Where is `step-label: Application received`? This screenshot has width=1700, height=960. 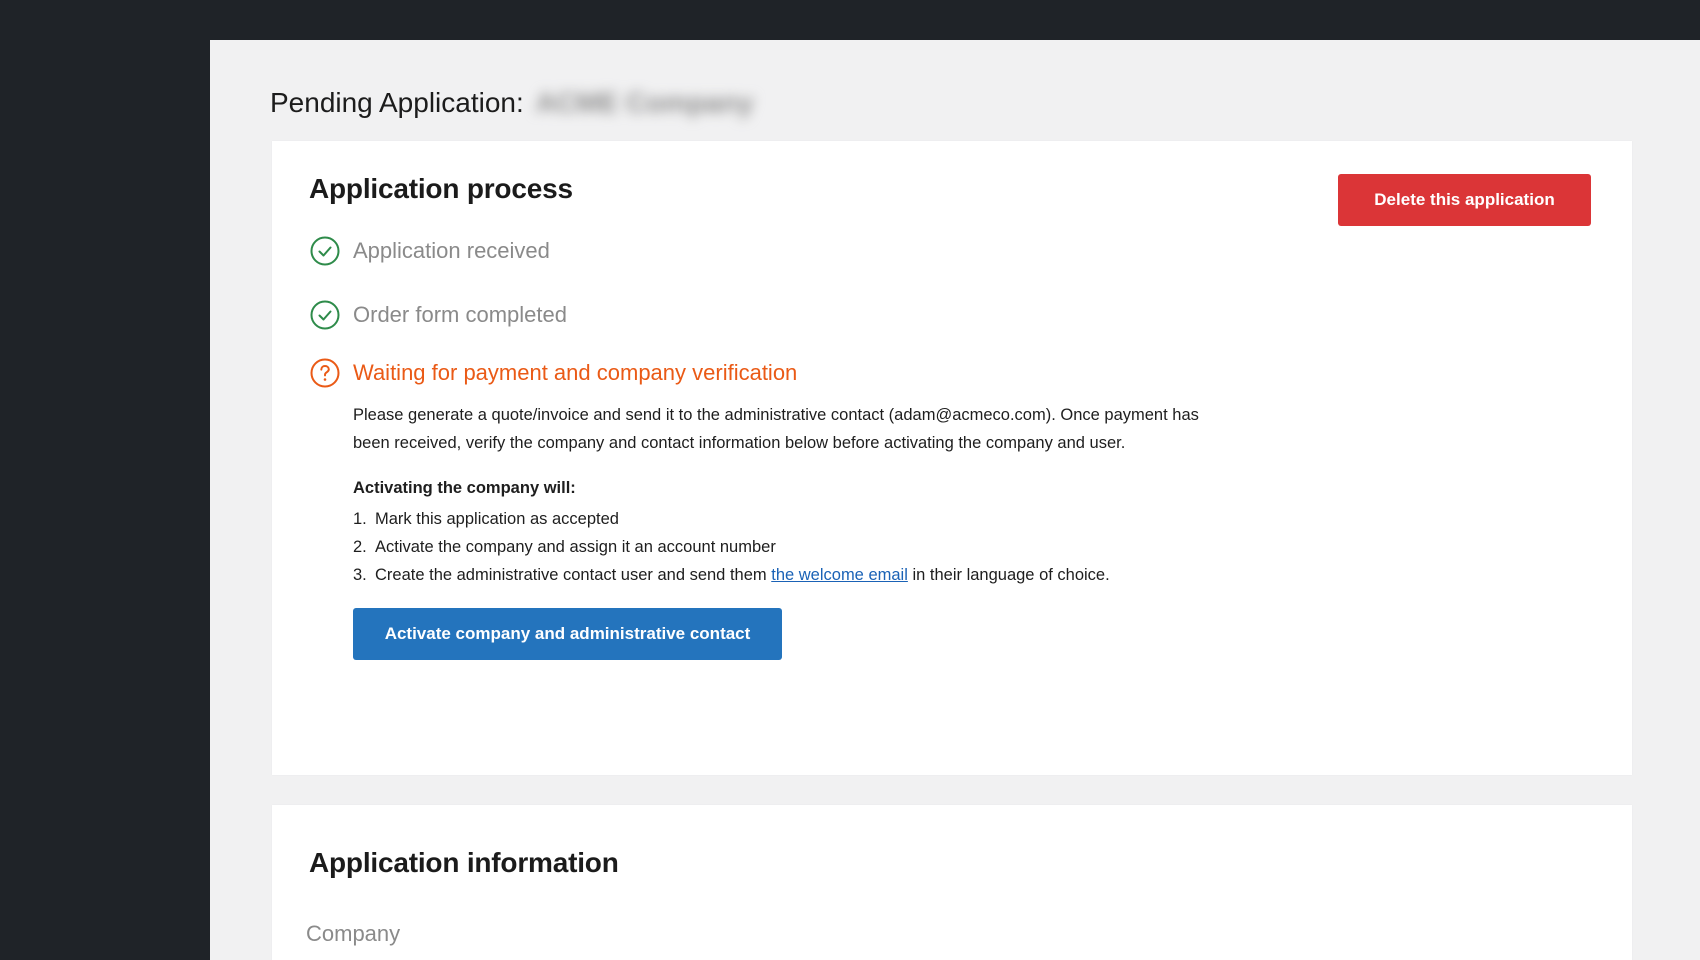 step-label: Application received is located at coordinates (451, 250).